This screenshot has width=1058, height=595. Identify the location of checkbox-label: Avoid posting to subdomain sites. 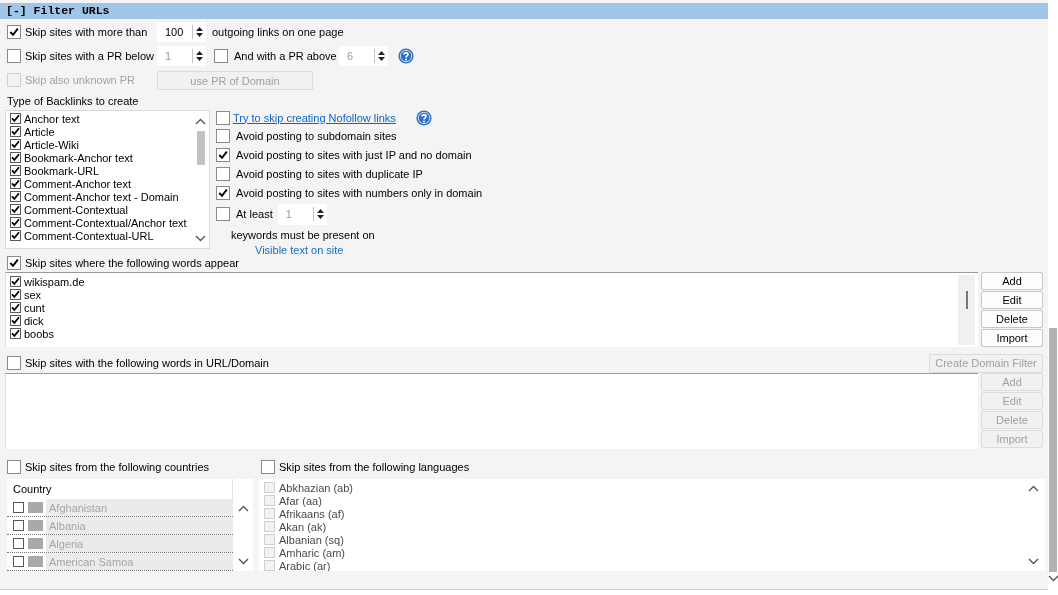
(316, 135).